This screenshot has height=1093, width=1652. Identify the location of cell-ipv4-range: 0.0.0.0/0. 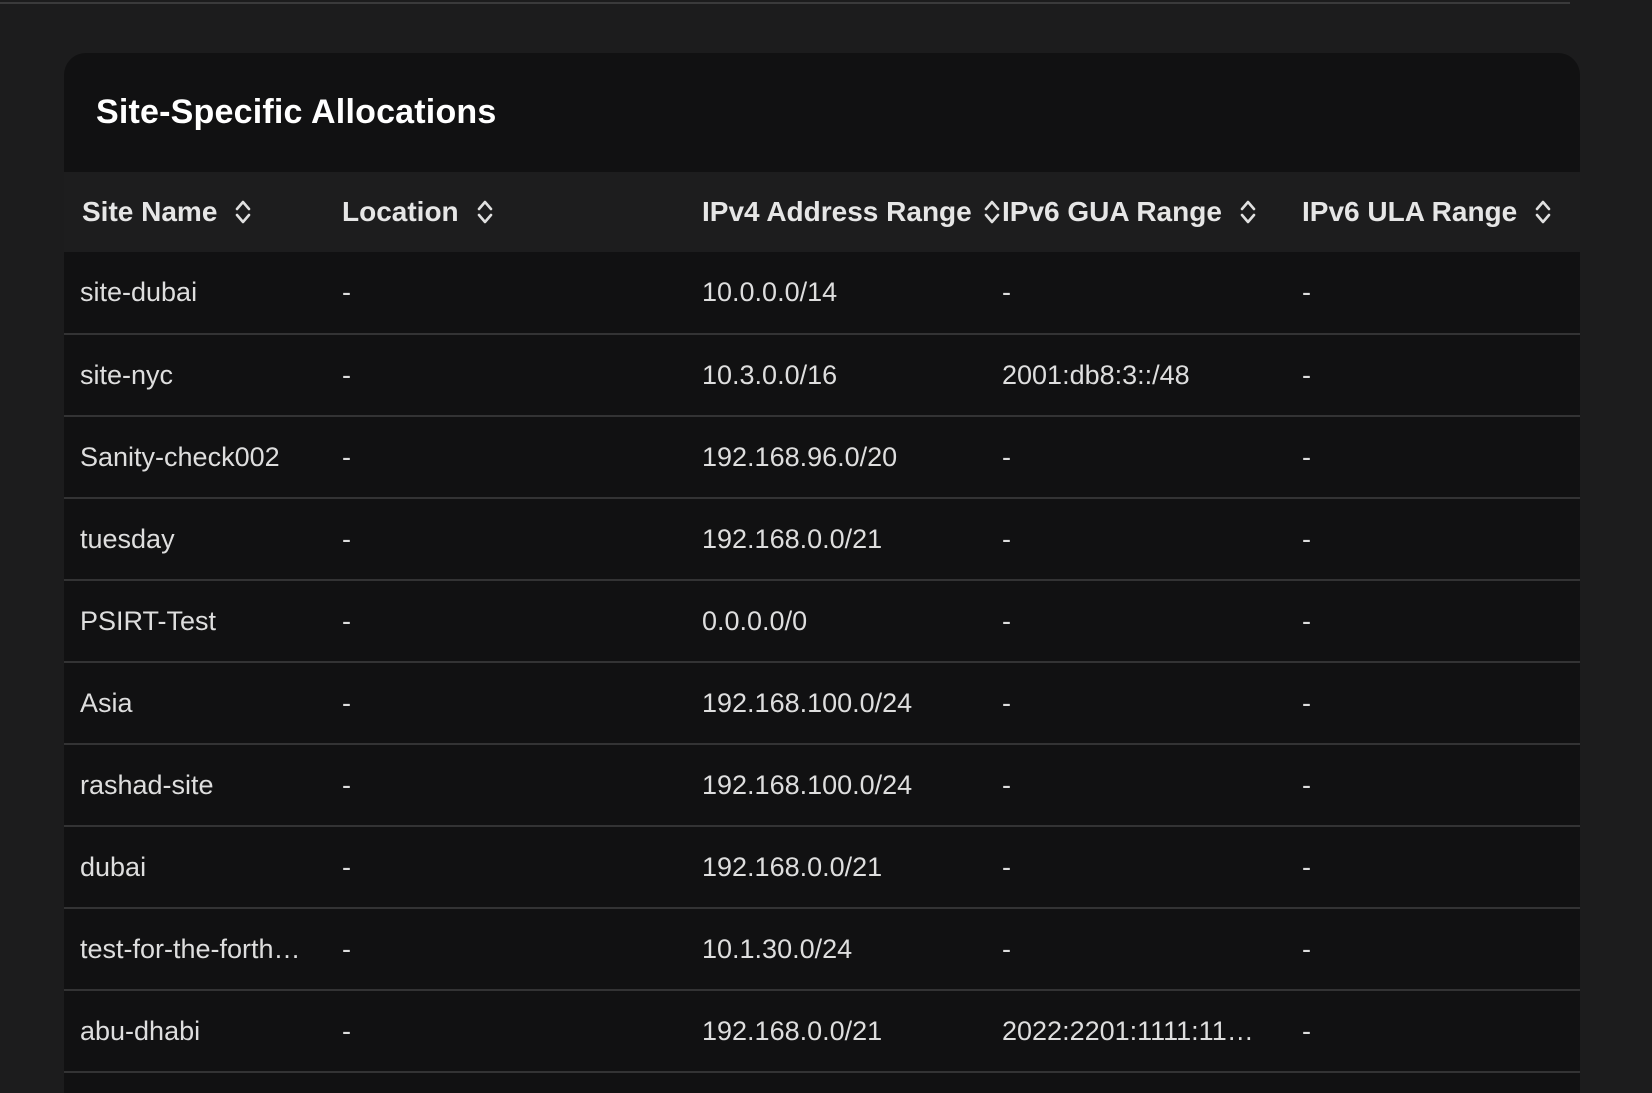
(755, 620).